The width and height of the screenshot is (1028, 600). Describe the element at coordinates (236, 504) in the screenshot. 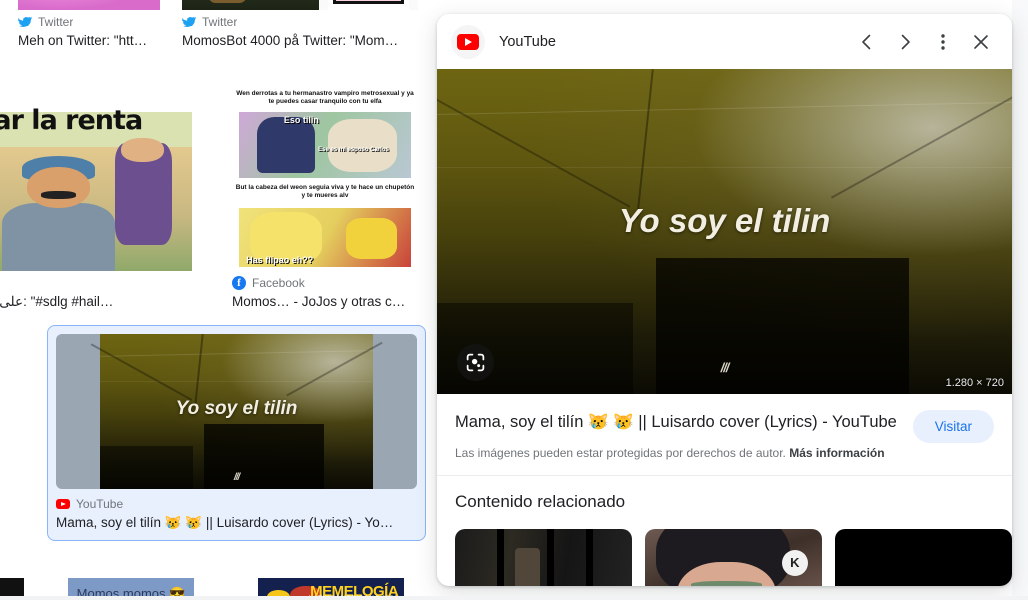

I see `result-source: YouTube` at that location.